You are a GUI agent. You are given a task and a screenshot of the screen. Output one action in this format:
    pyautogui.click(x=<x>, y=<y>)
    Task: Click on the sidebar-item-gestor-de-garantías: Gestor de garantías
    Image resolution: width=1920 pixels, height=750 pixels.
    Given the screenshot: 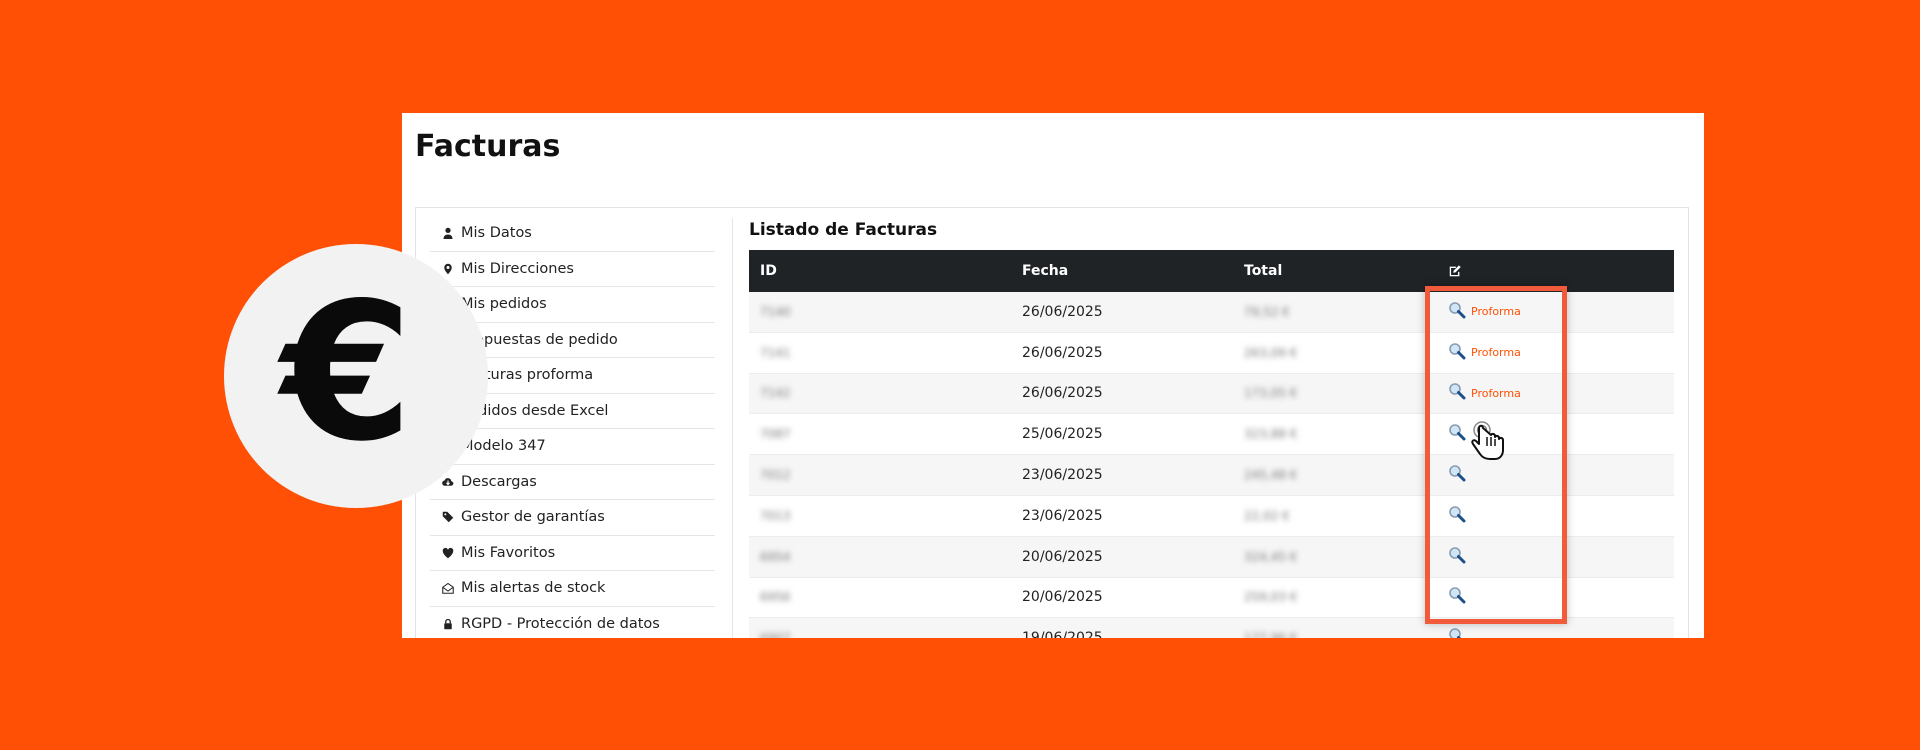 What is the action you would take?
    pyautogui.click(x=572, y=518)
    